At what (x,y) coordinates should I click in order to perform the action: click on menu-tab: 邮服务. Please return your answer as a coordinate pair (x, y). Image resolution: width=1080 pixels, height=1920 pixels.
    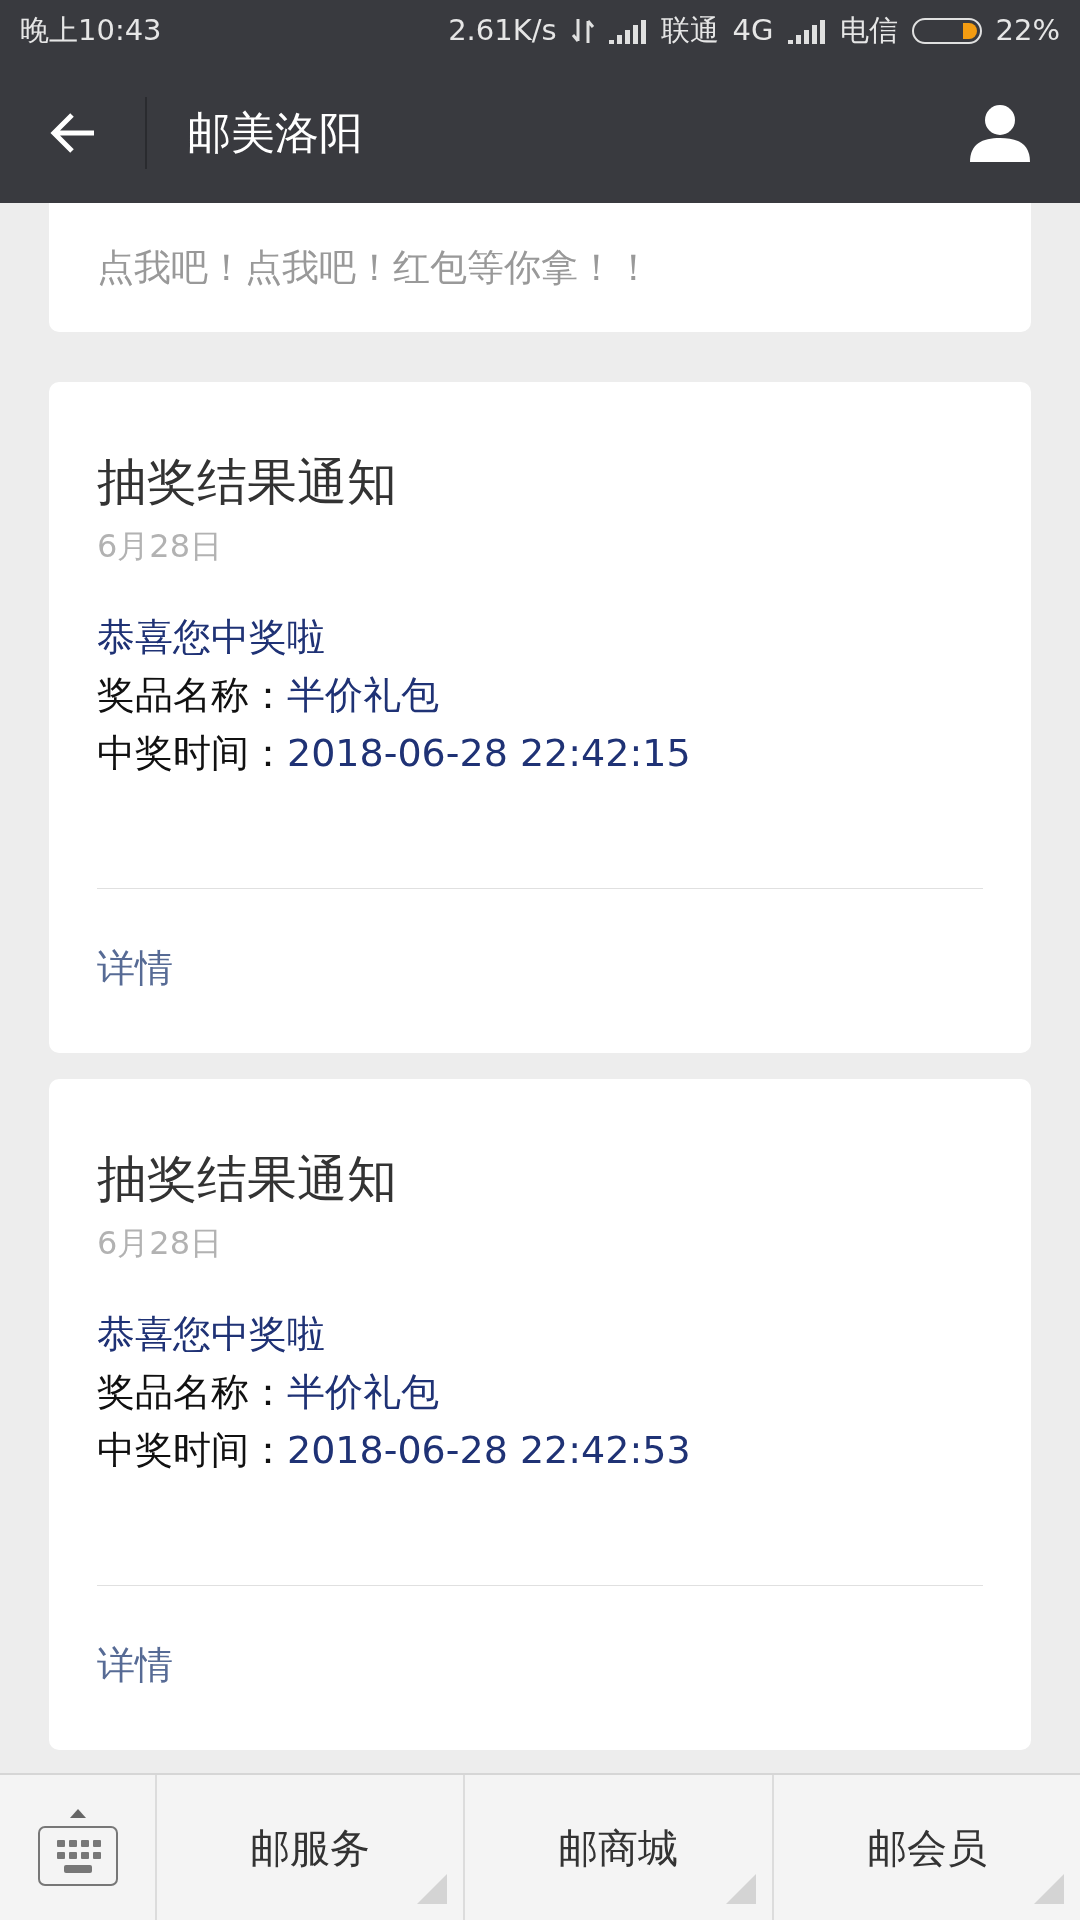
    Looking at the image, I should click on (309, 1847).